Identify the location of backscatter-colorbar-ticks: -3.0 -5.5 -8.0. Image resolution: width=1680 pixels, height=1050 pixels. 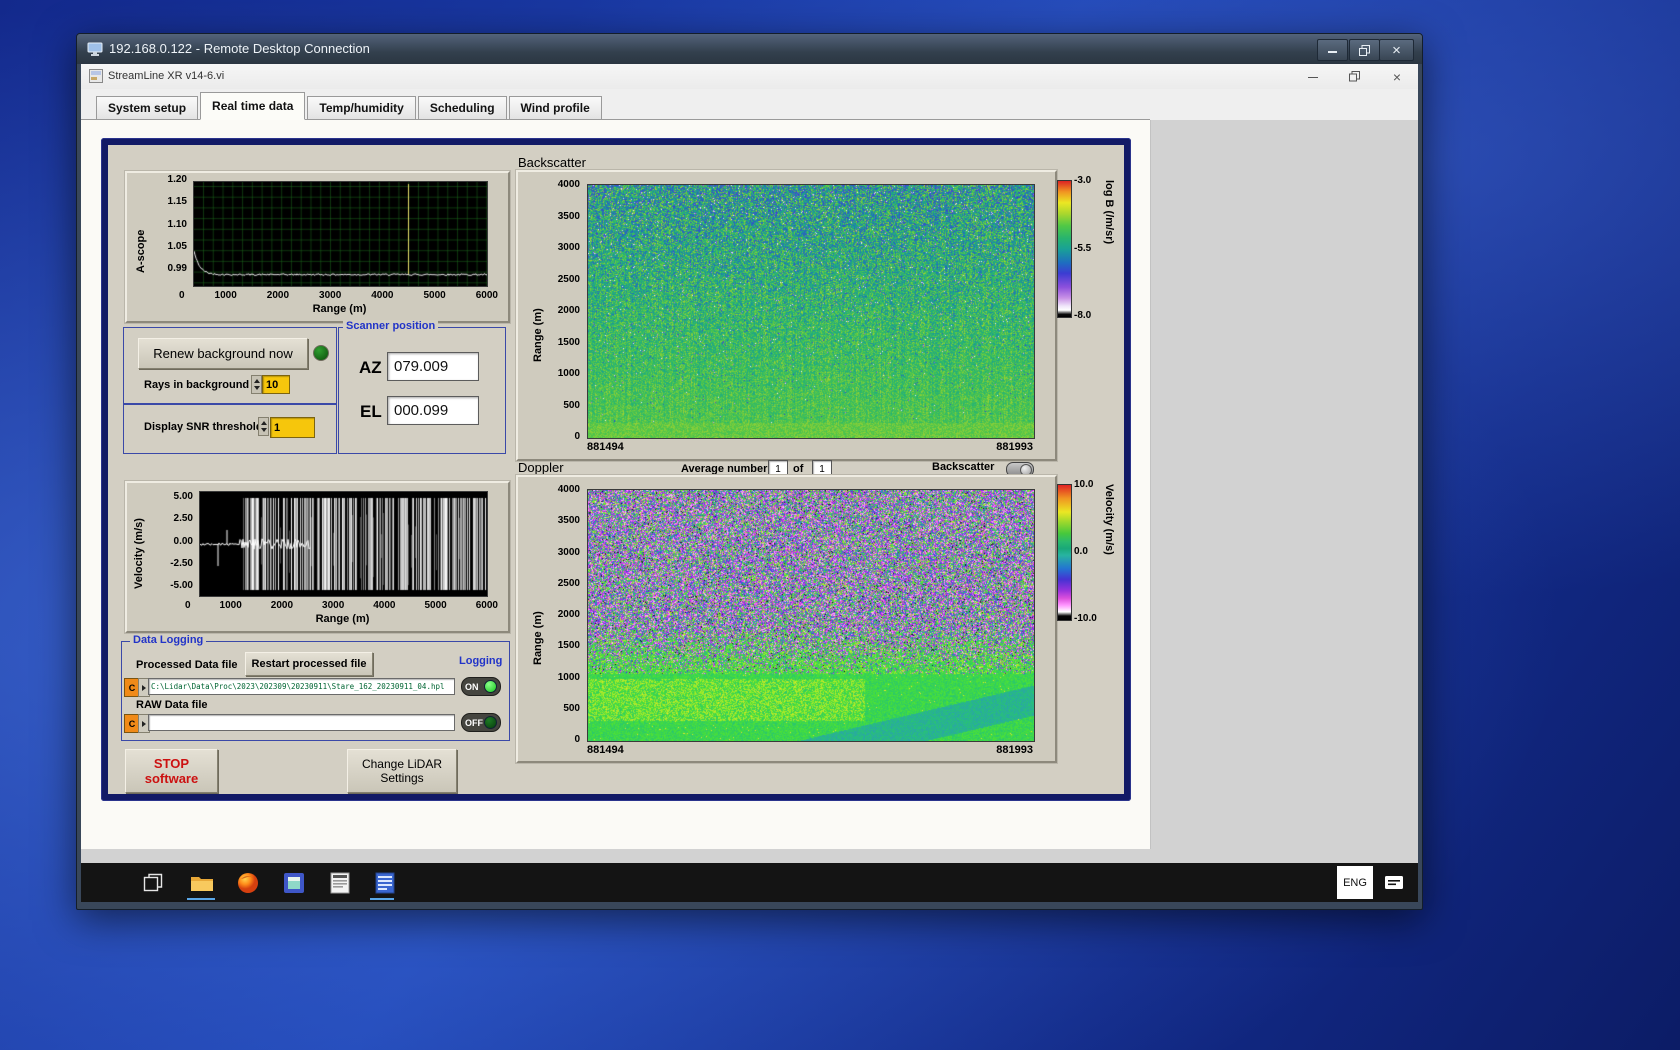
(1082, 248).